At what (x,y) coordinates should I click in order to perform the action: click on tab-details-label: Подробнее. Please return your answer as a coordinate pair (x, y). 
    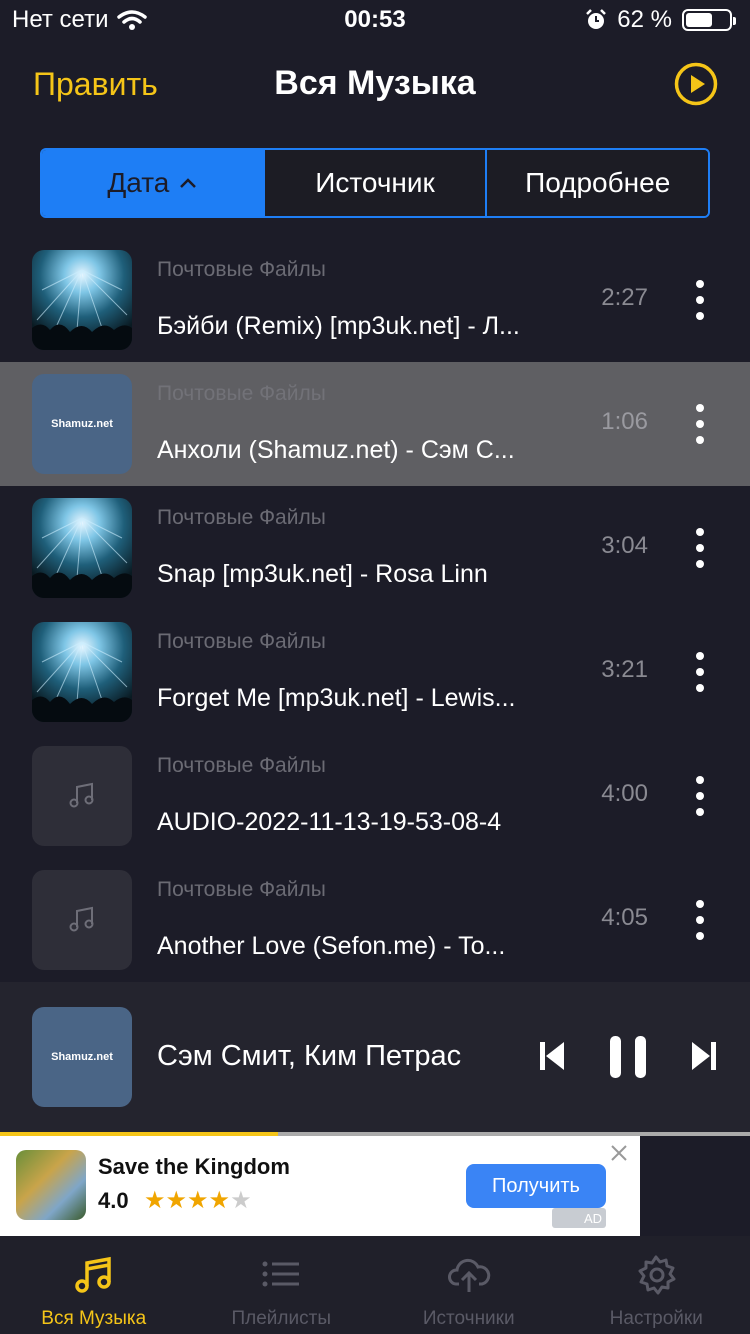
    Looking at the image, I should click on (598, 182).